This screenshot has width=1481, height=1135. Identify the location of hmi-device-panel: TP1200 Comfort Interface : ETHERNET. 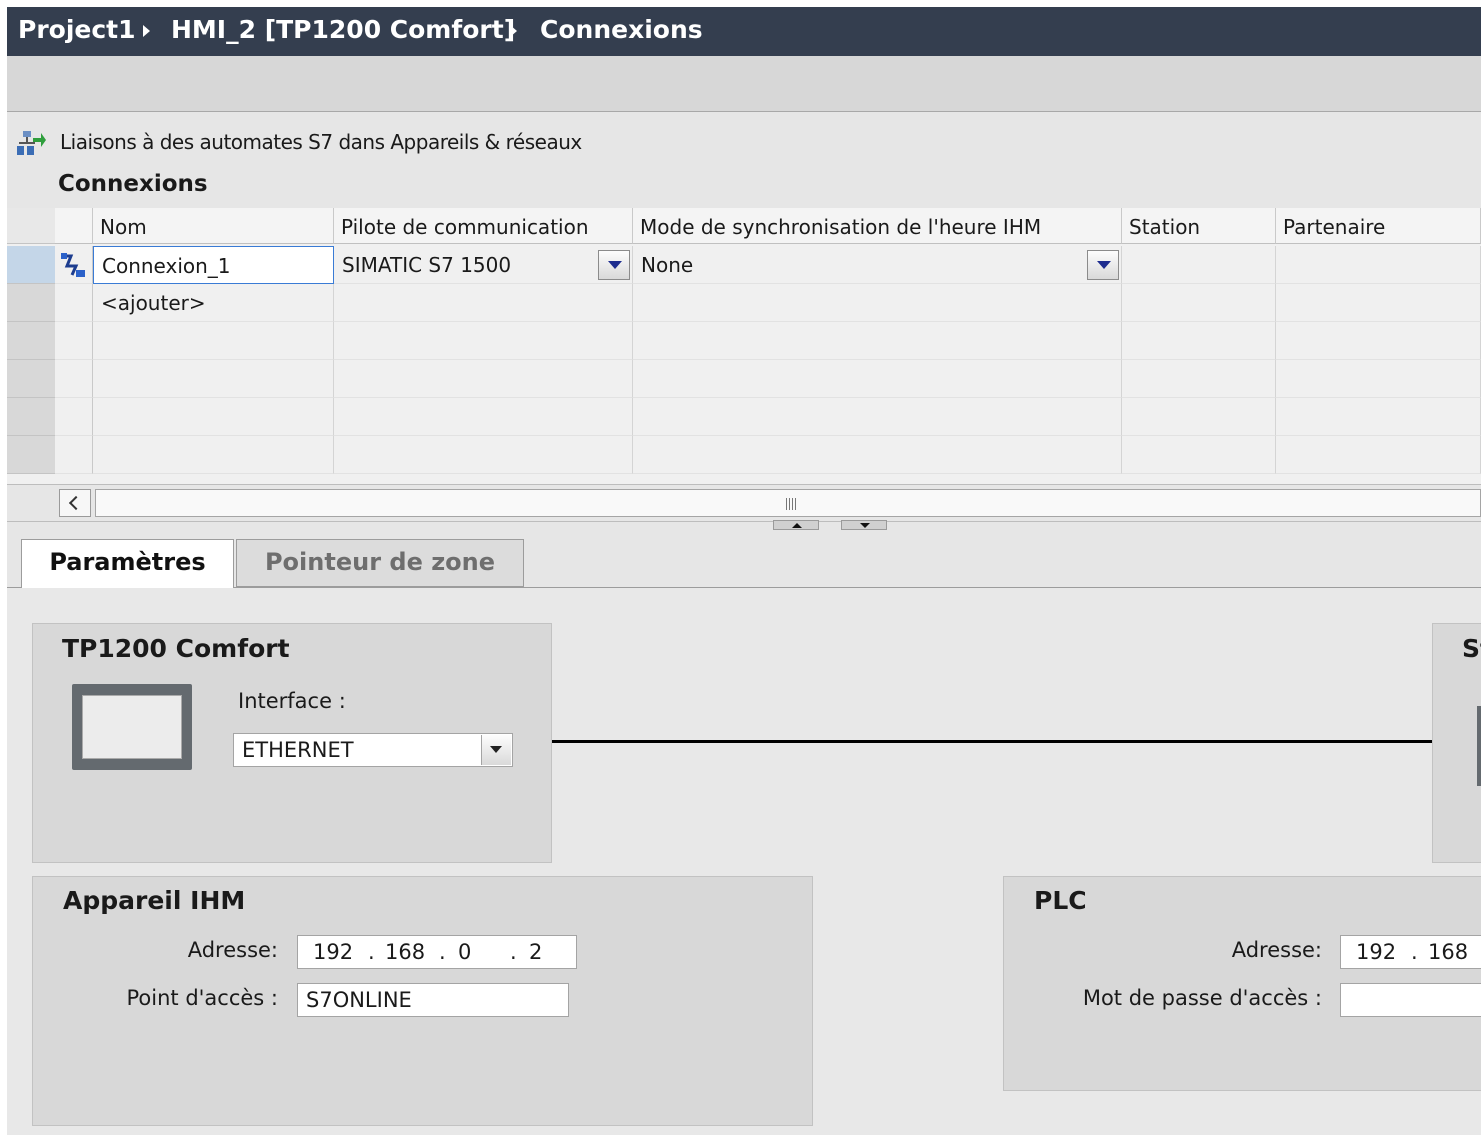
(292, 743).